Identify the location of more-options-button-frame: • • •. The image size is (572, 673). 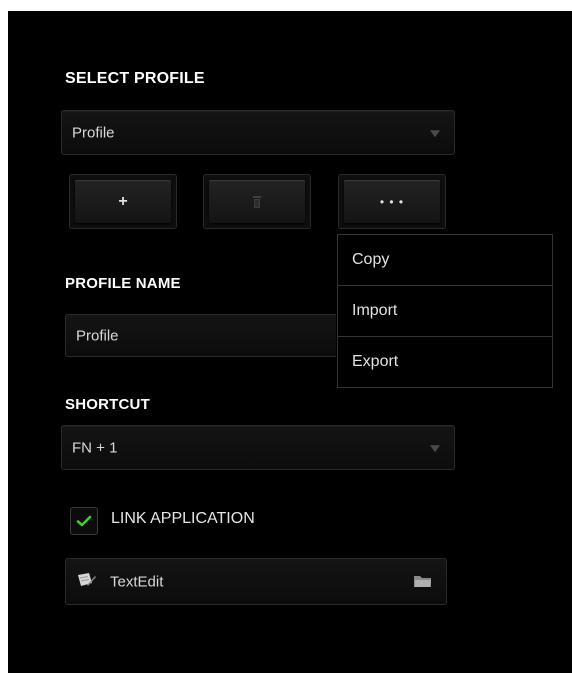
(392, 201).